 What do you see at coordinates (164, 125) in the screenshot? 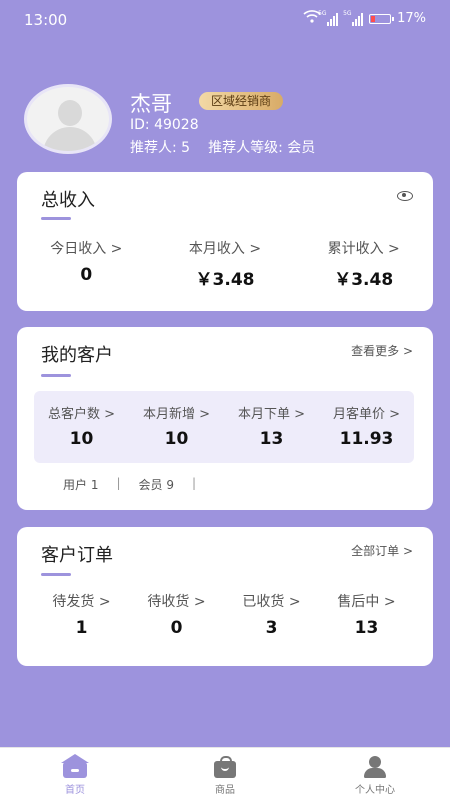
I see `user-id: ID: 49028` at bounding box center [164, 125].